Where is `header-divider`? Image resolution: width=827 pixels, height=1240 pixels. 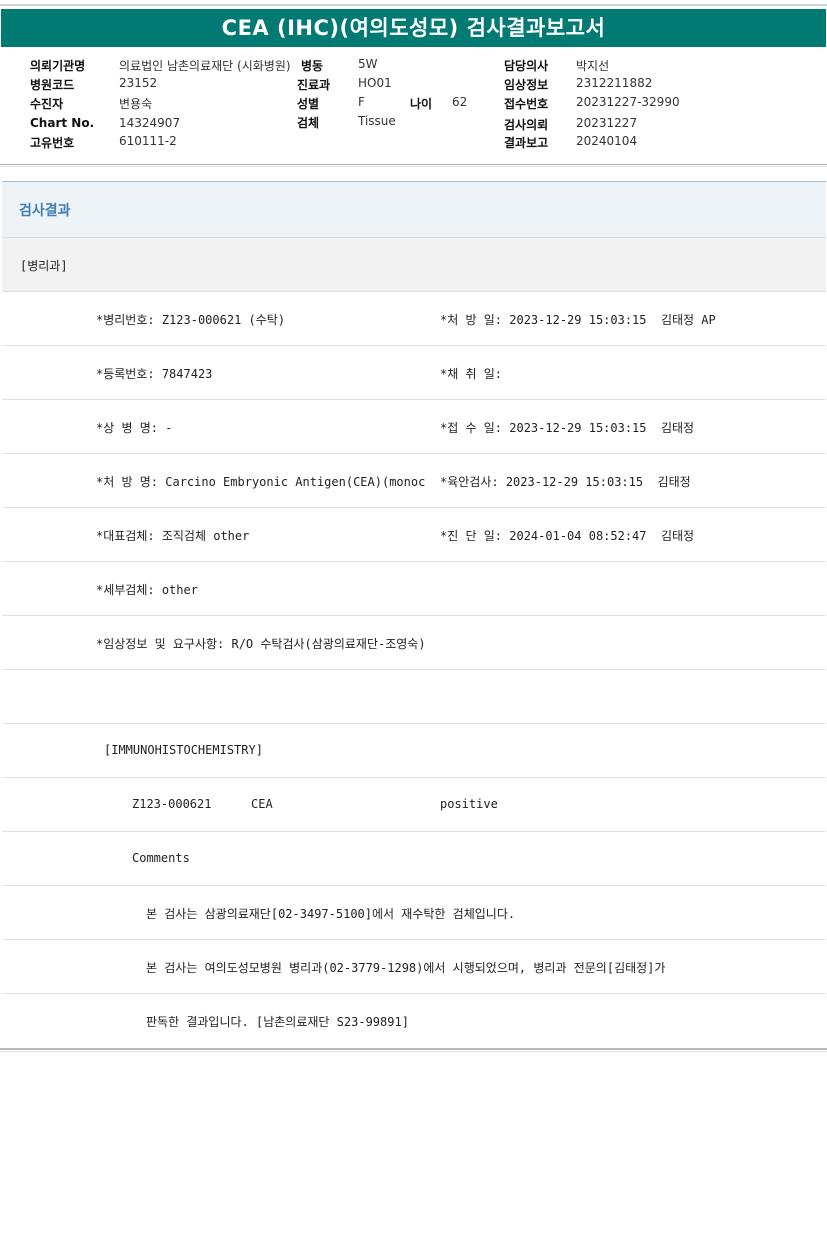
header-divider is located at coordinates (413, 164).